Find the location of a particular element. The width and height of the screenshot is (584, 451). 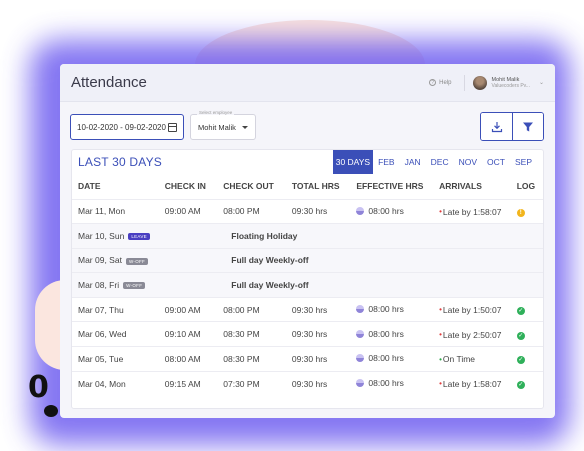

employee-select-label: Select employee is located at coordinates (216, 112).